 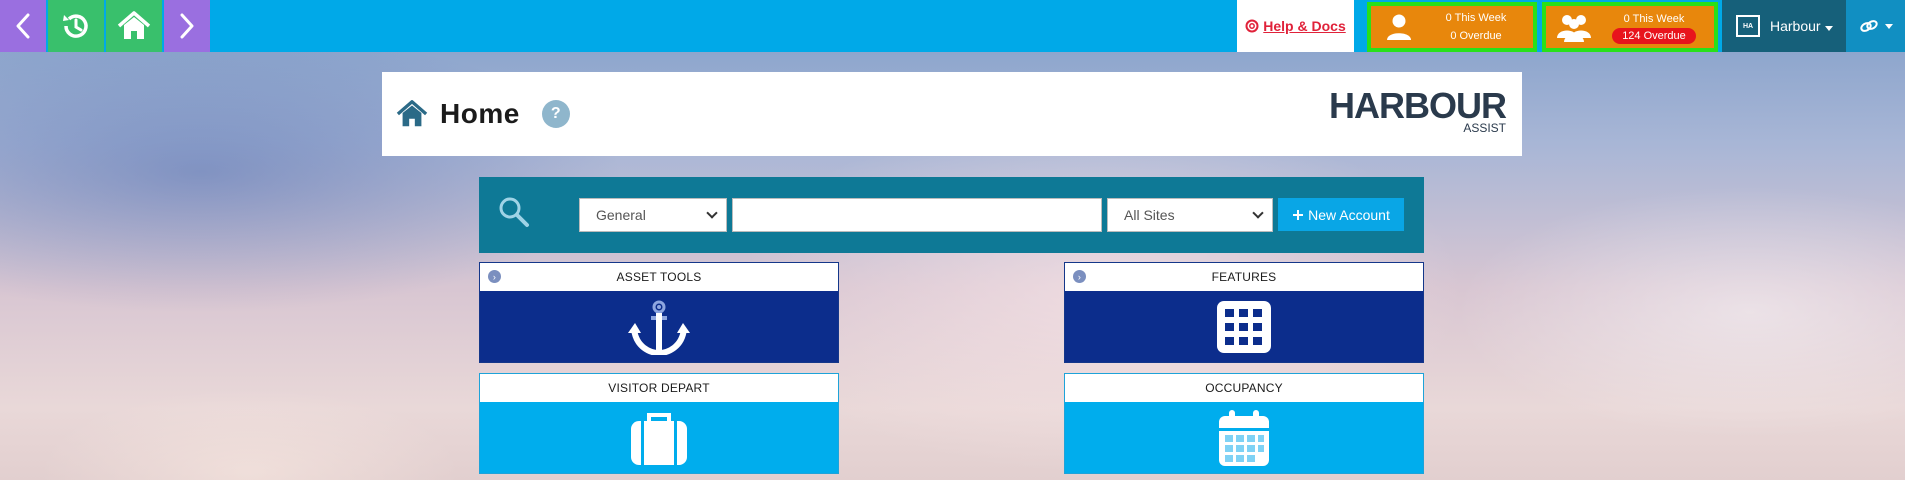 I want to click on site-selector-menu: HA Harbour, so click(x=1784, y=26).